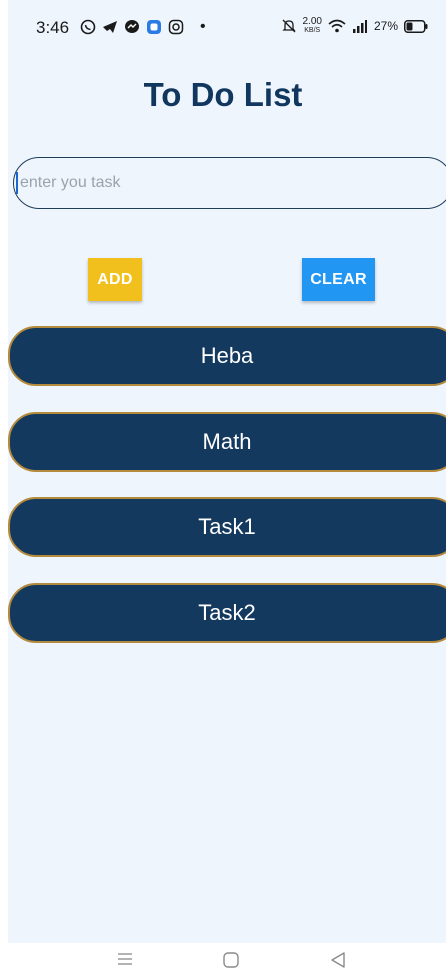 The height and width of the screenshot is (978, 446). Describe the element at coordinates (53, 27) in the screenshot. I see `status-time: 3:46` at that location.